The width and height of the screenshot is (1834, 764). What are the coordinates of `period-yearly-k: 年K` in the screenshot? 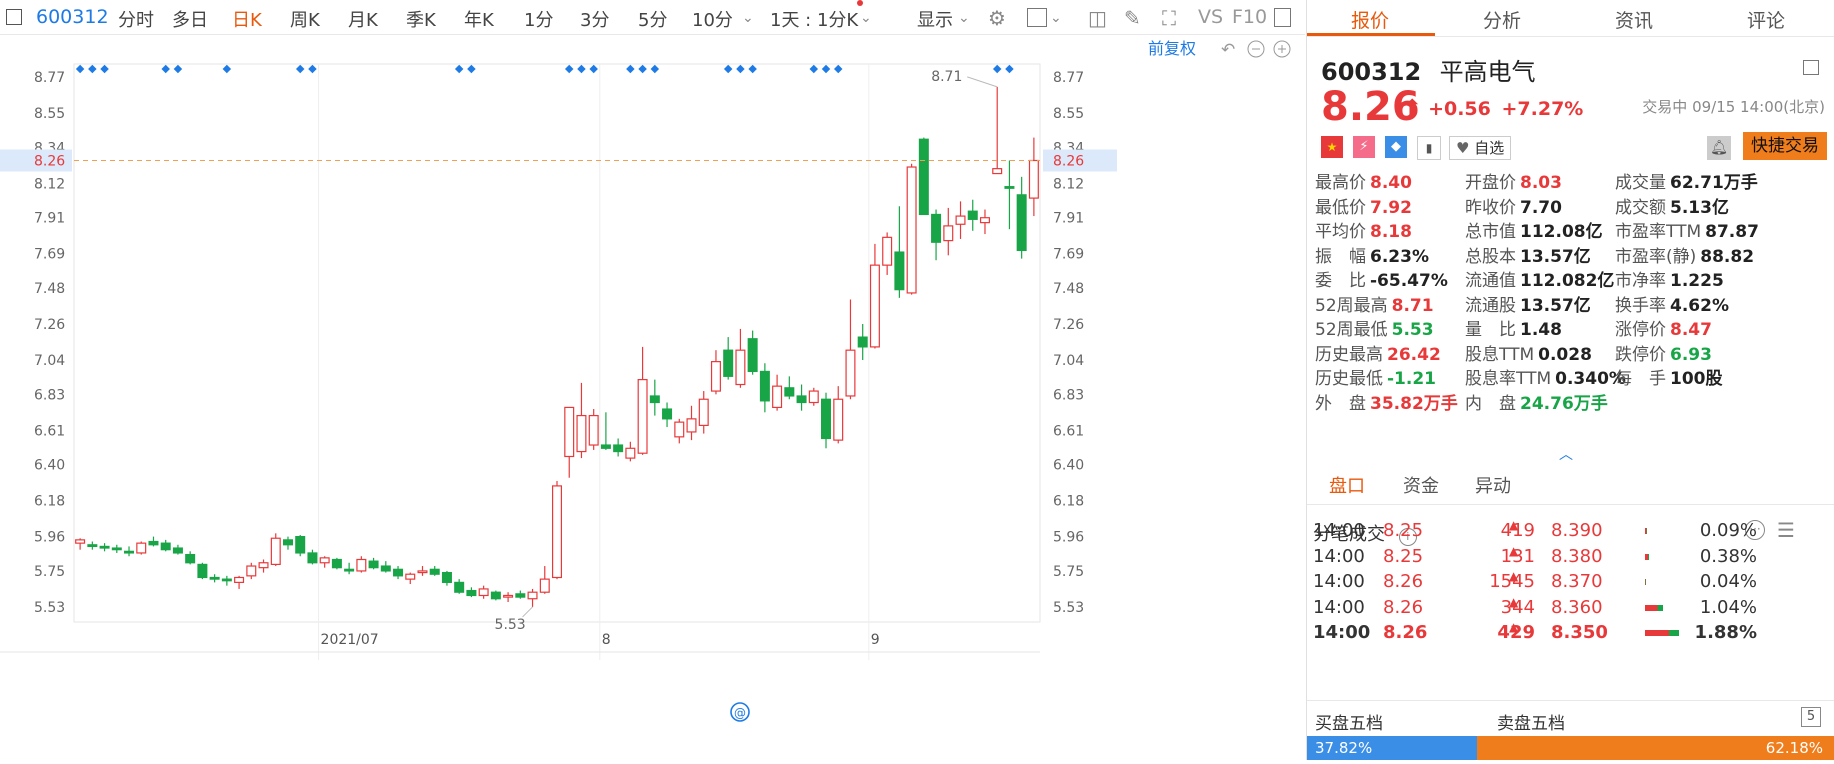 It's located at (479, 19).